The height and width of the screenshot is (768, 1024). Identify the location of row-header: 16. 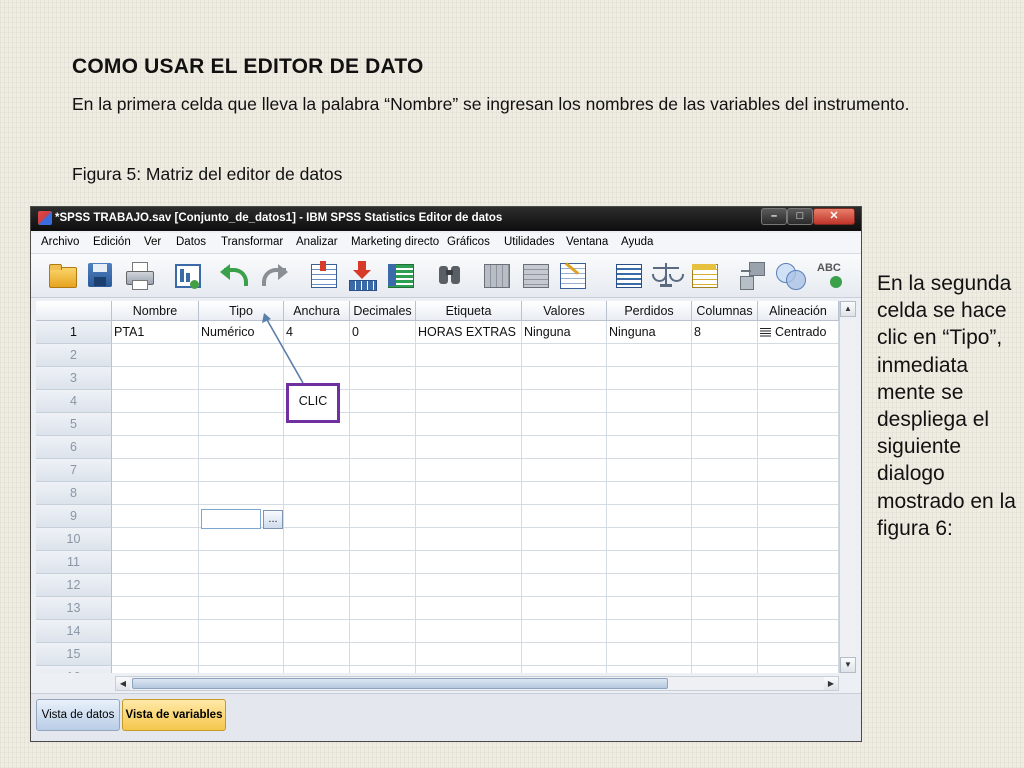
(74, 669).